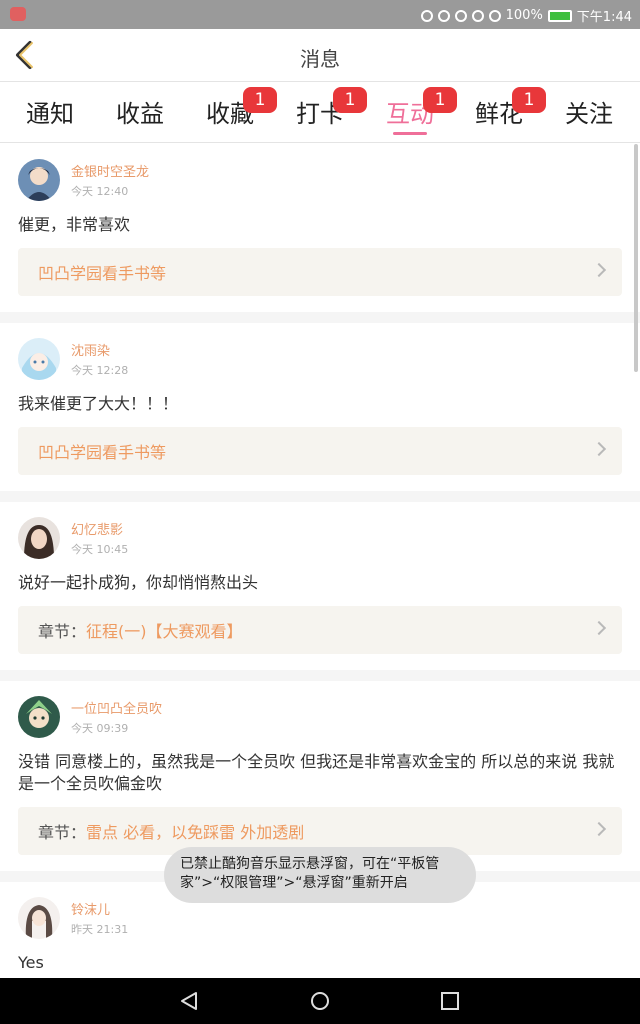 This screenshot has height=1024, width=640. I want to click on tab-follow: 关注, so click(589, 111).